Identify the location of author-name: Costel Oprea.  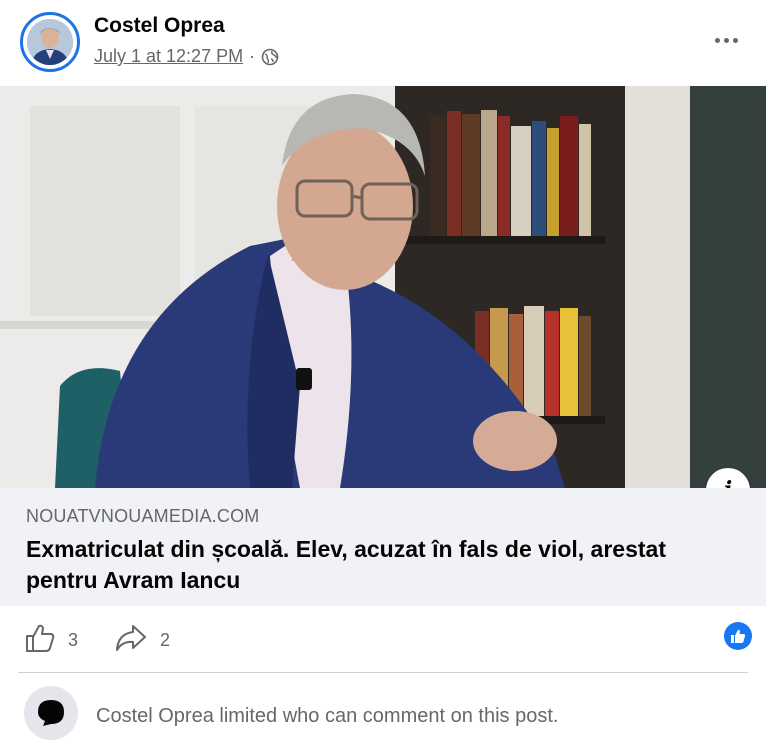
(159, 26).